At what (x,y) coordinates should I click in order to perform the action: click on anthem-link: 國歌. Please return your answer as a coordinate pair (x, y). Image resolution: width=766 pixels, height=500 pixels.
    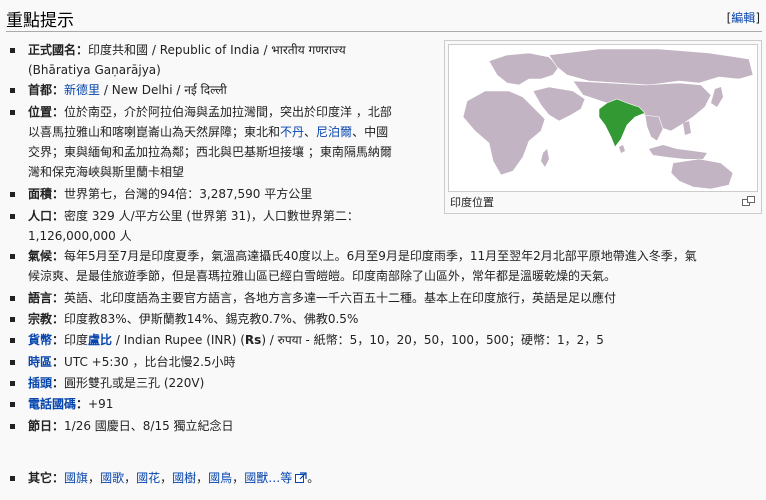
    Looking at the image, I should click on (112, 478).